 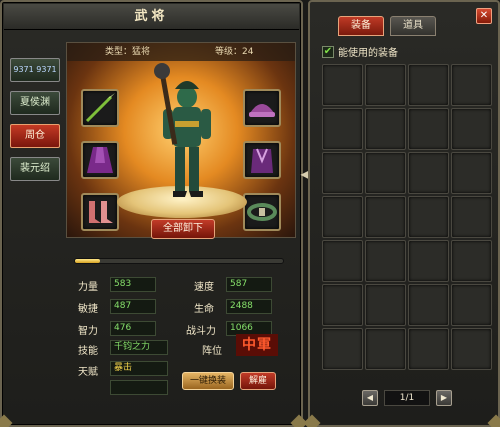 What do you see at coordinates (88, 351) in the screenshot?
I see `skill-label: 技能` at bounding box center [88, 351].